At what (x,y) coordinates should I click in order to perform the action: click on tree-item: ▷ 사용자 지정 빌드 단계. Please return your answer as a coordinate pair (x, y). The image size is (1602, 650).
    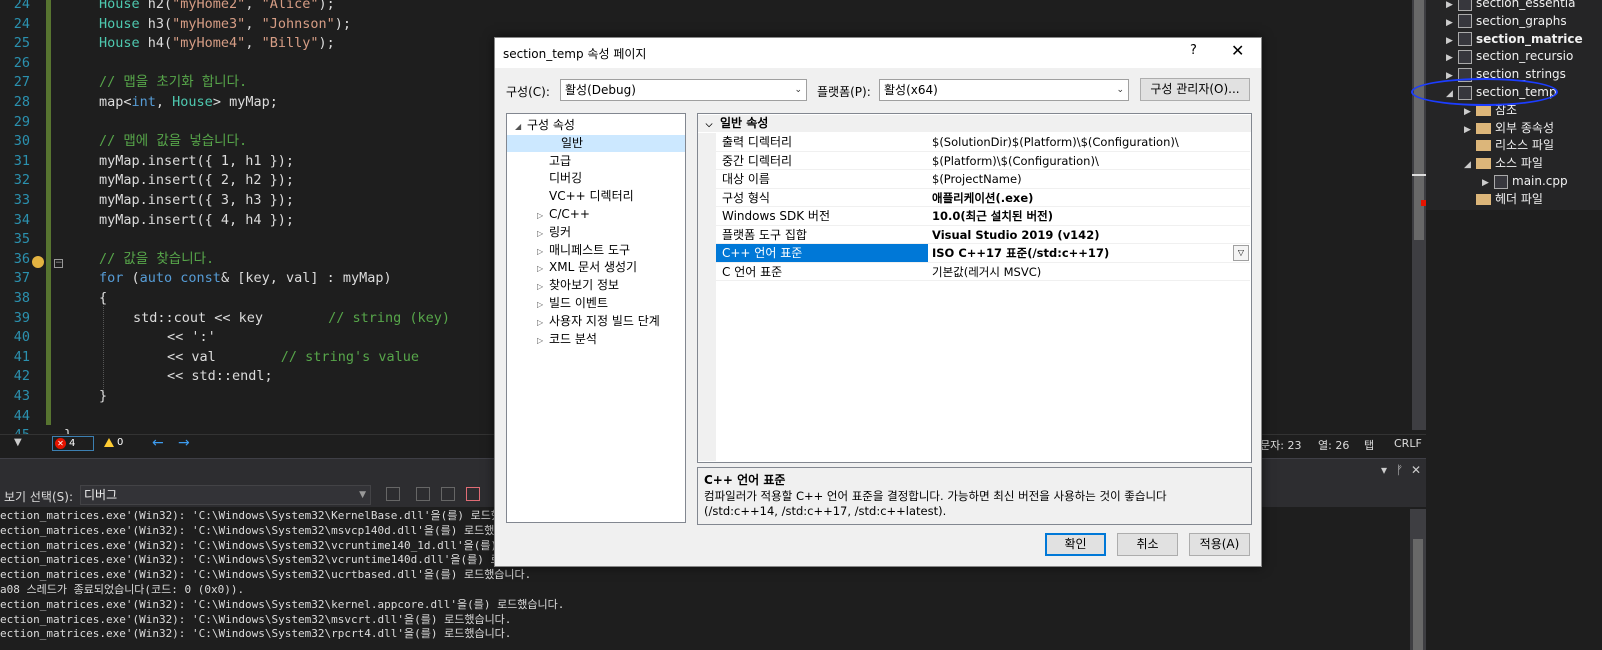
    Looking at the image, I should click on (598, 321).